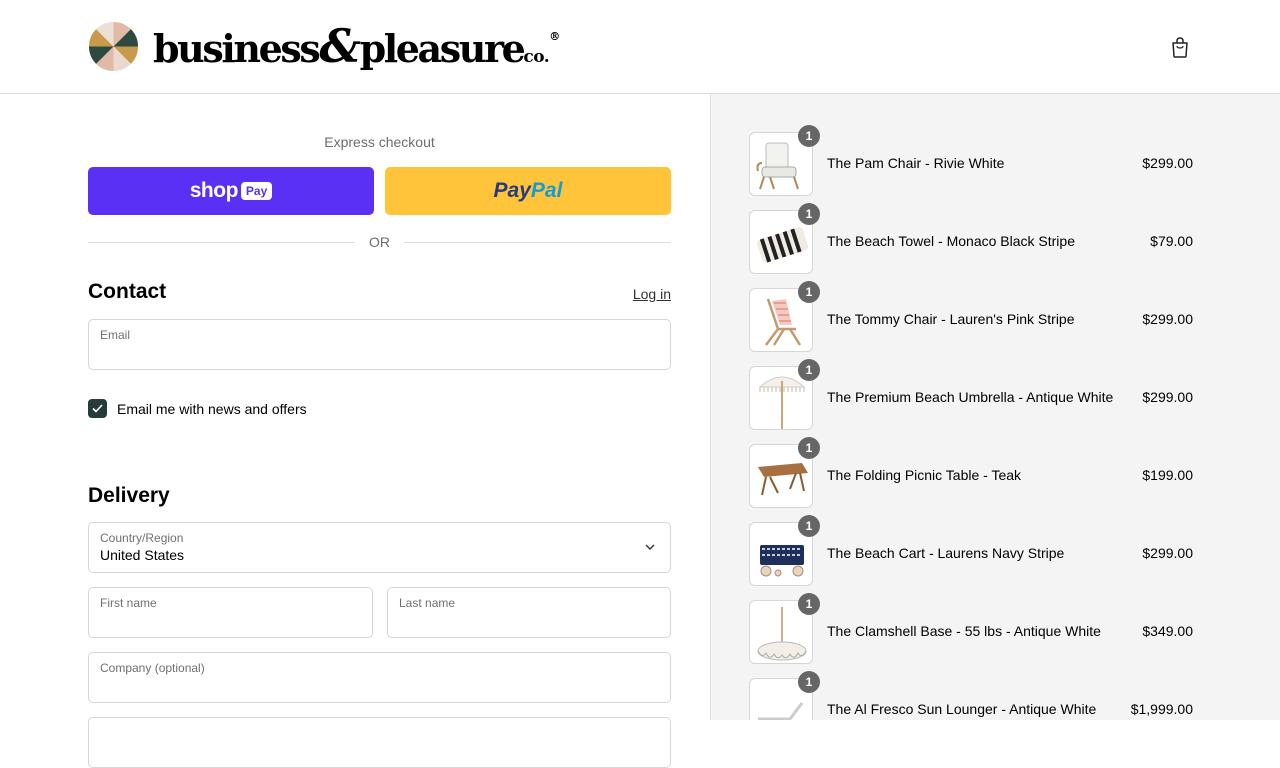 Image resolution: width=1280 pixels, height=768 pixels. What do you see at coordinates (536, 57) in the screenshot?
I see `brand-co: co.` at bounding box center [536, 57].